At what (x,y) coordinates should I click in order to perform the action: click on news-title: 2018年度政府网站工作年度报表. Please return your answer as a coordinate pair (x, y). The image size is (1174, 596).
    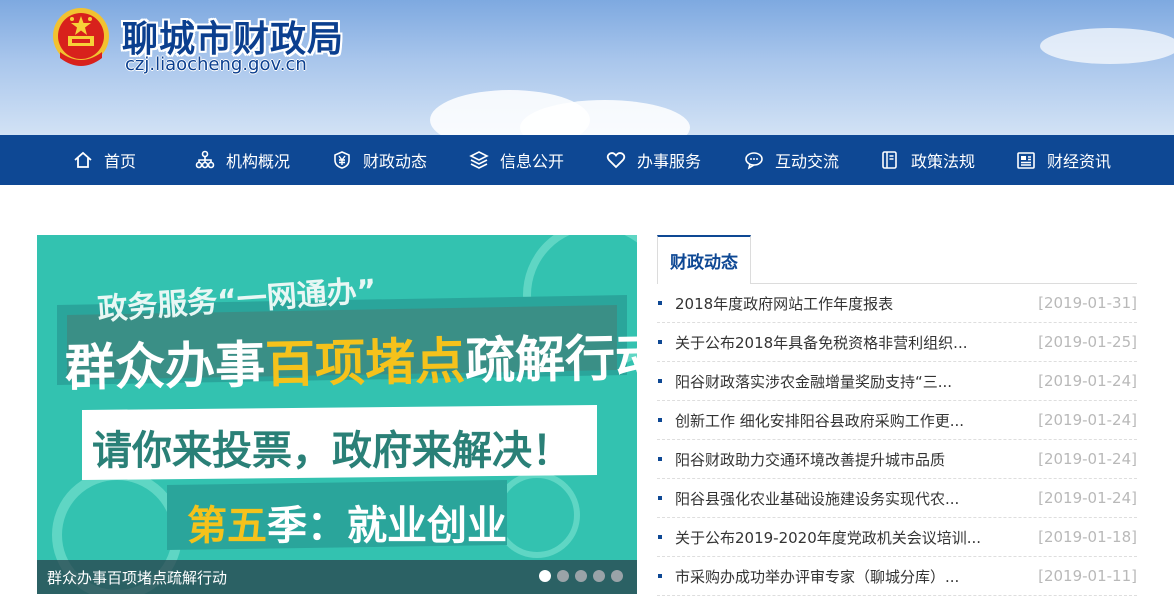
    Looking at the image, I should click on (856, 303).